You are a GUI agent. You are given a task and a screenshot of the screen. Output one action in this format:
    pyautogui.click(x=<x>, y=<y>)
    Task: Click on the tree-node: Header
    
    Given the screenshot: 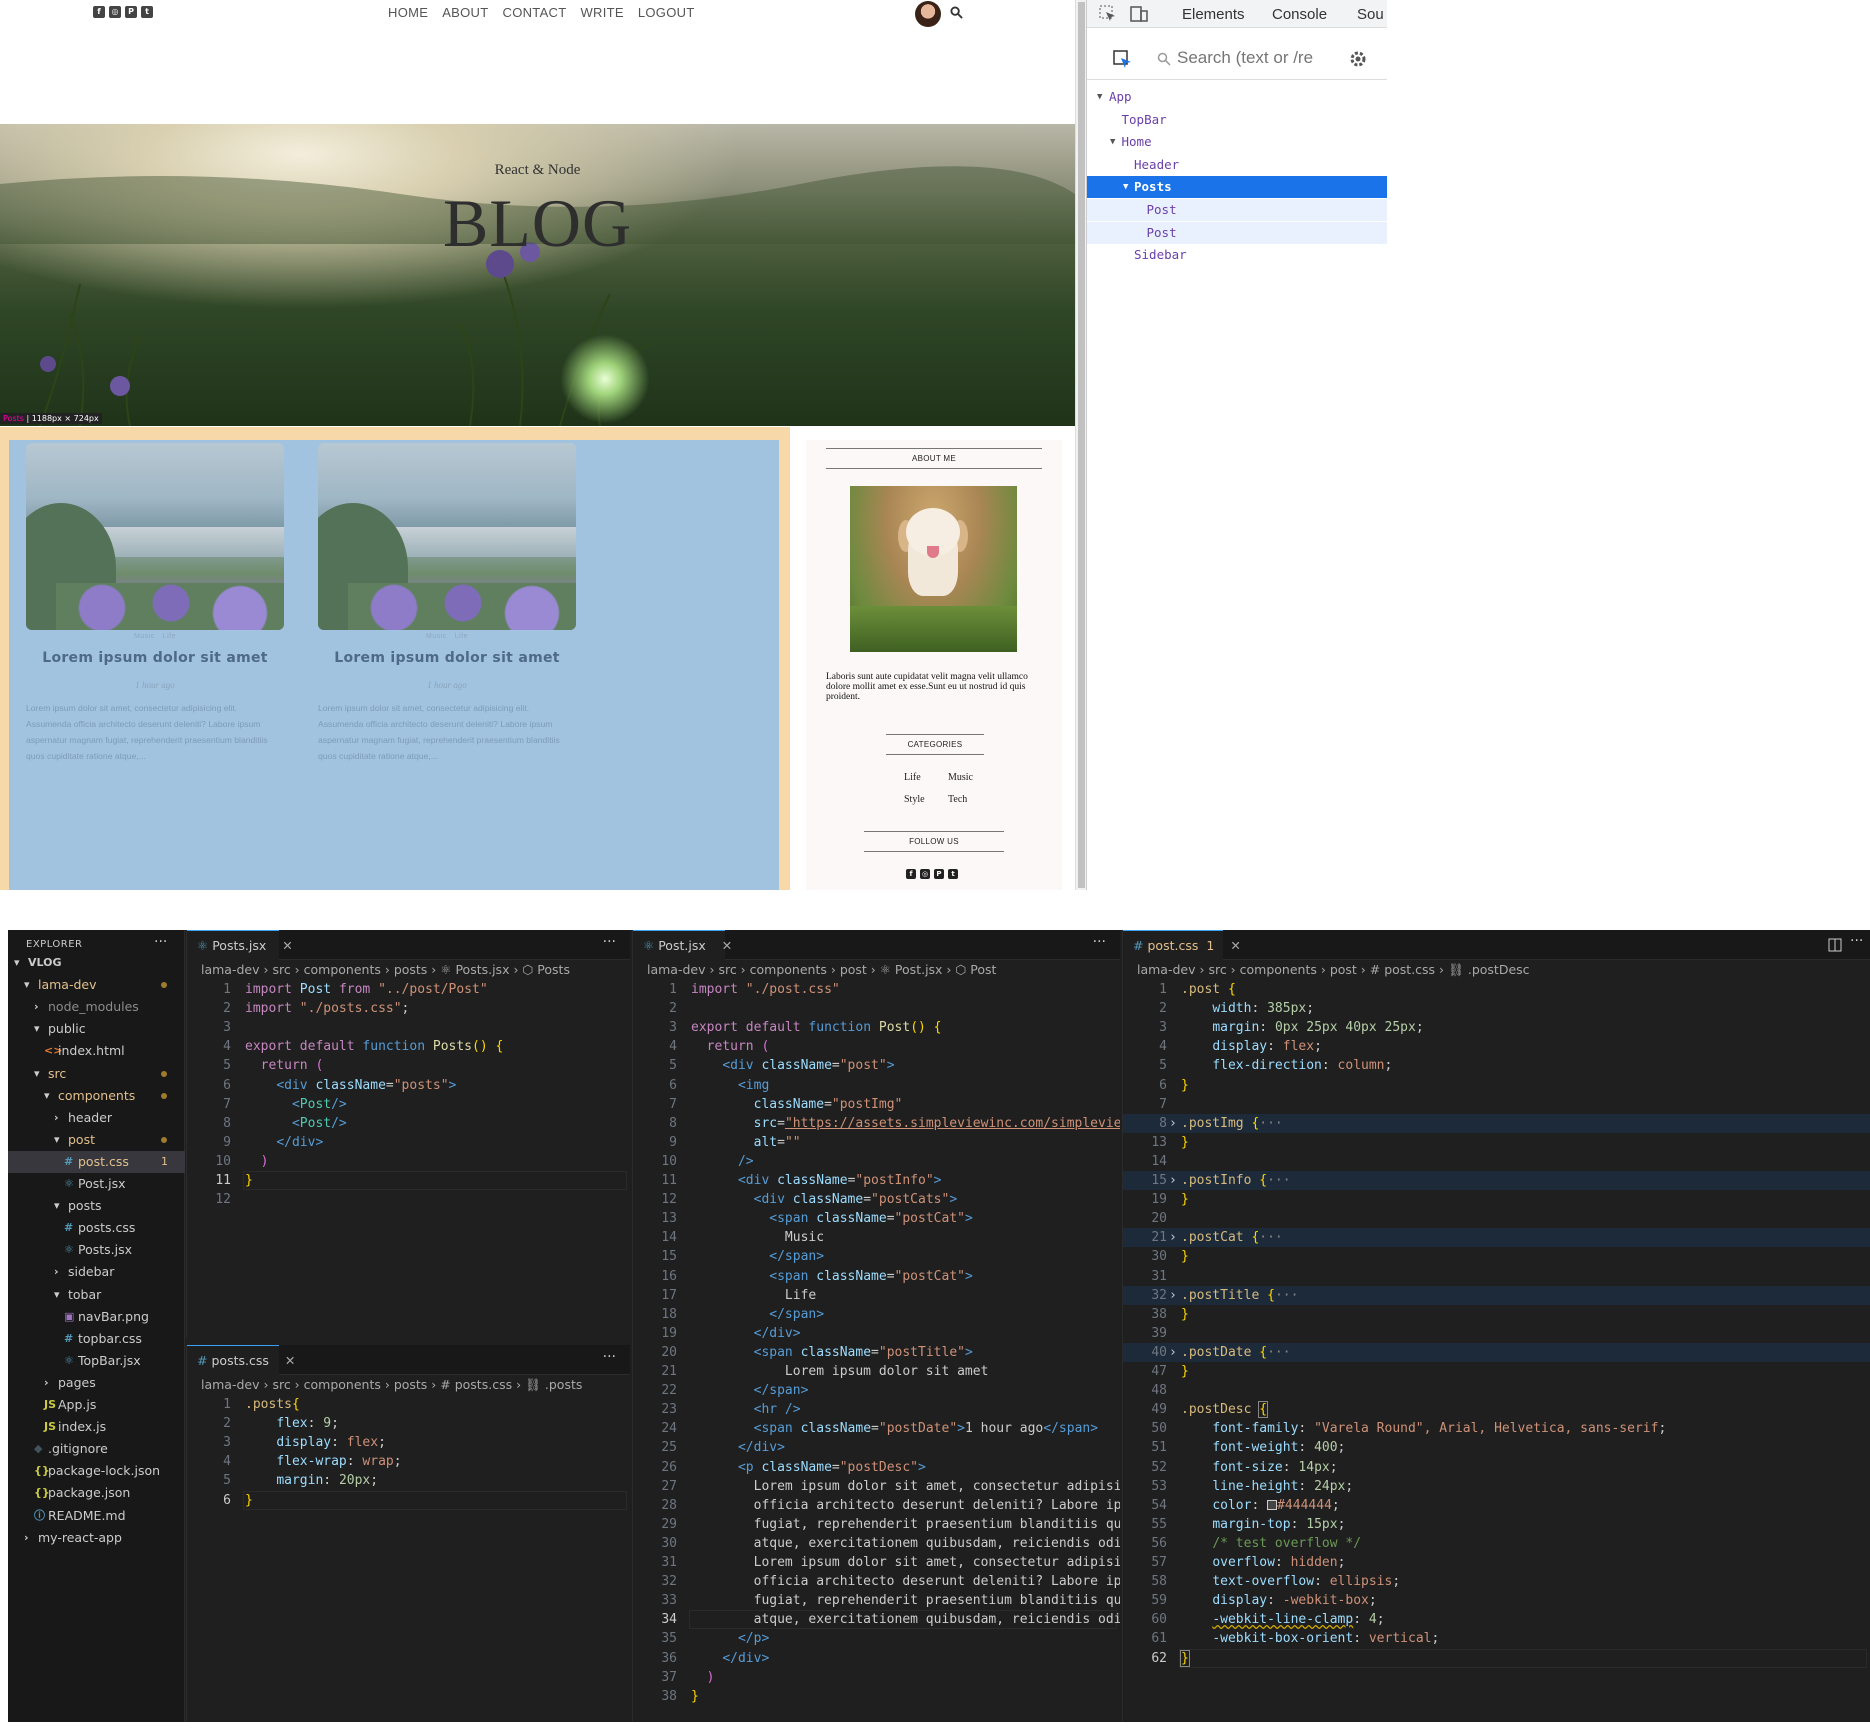 What is the action you would take?
    pyautogui.click(x=1237, y=165)
    